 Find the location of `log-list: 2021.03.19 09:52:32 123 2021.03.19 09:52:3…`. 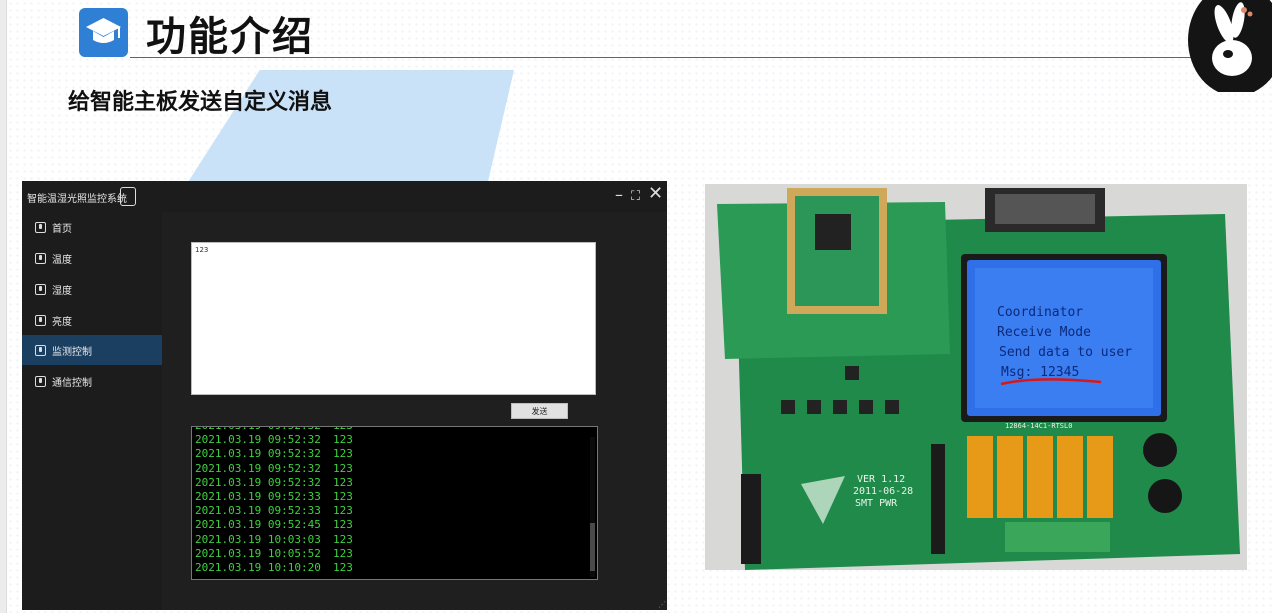

log-list: 2021.03.19 09:52:32 123 2021.03.19 09:52:3… is located at coordinates (274, 501).